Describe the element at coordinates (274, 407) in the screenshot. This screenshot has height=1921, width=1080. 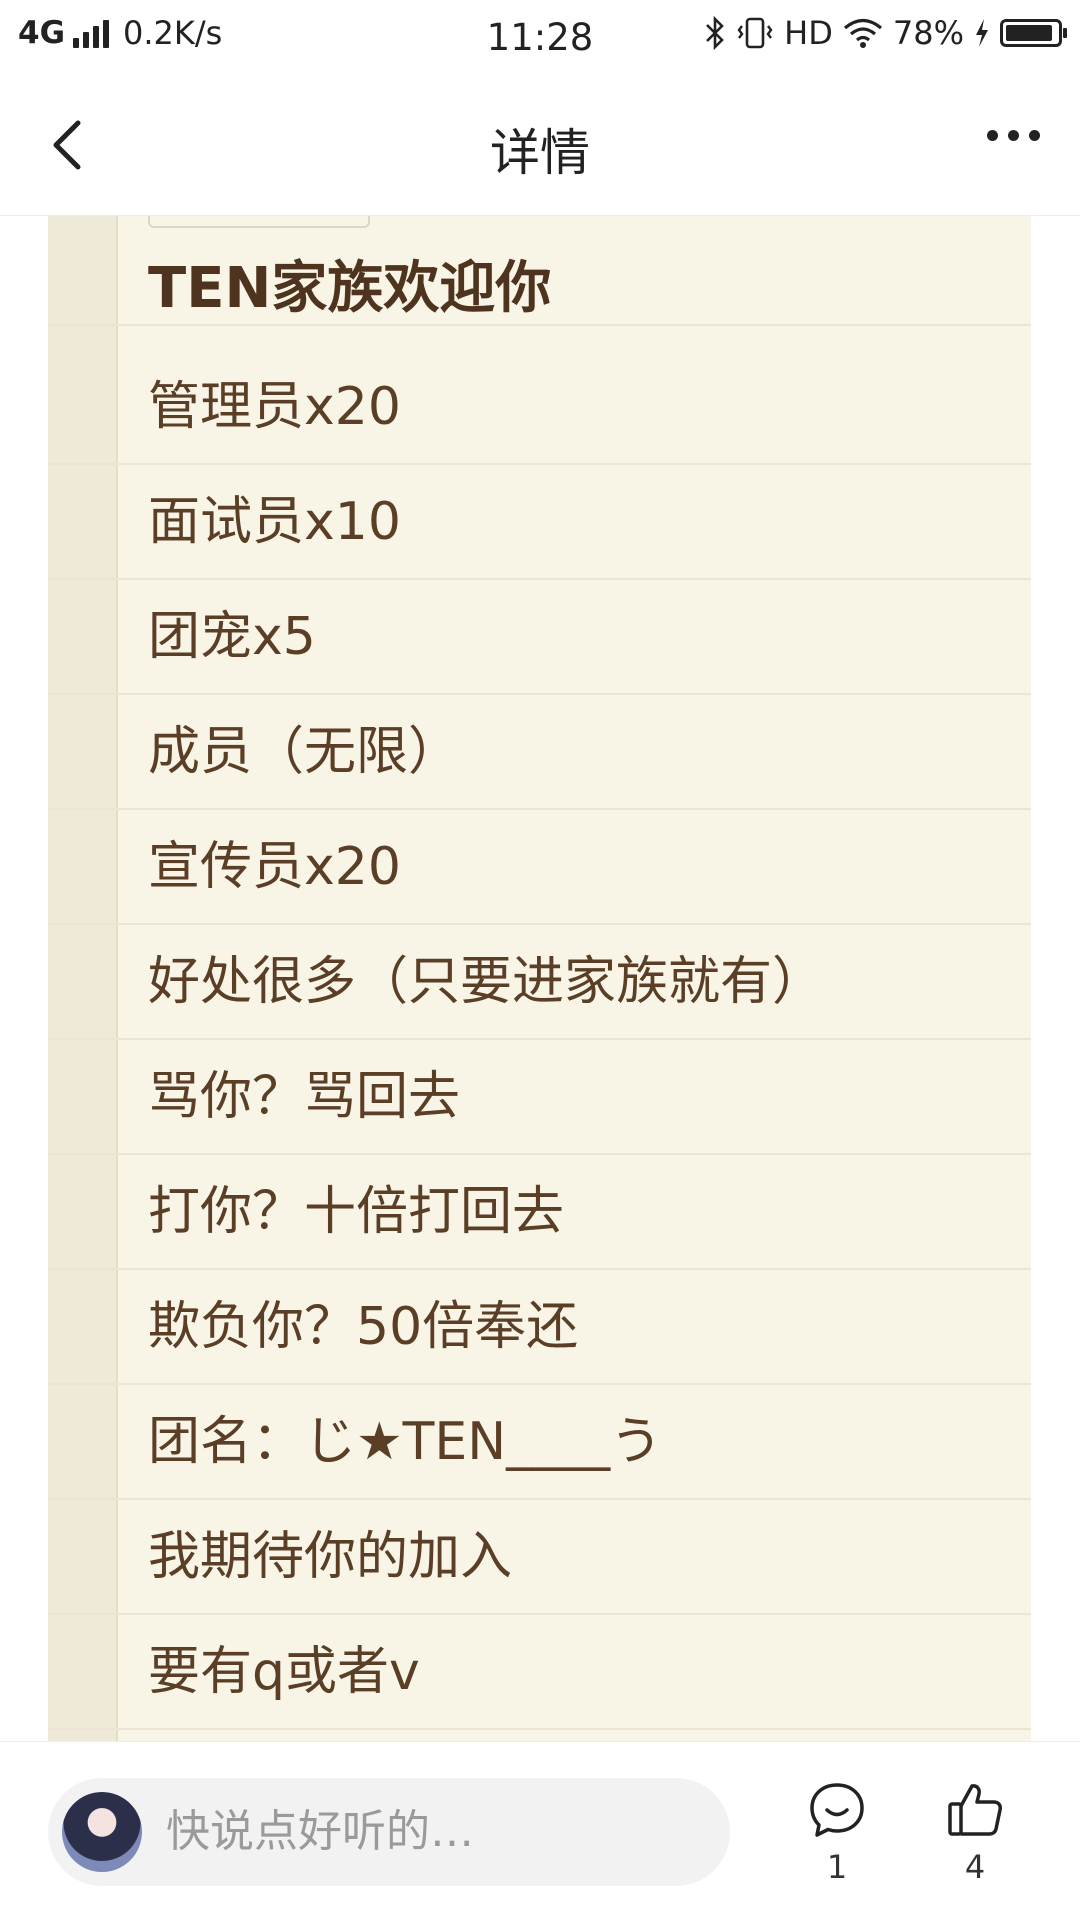
I see `note-line-text: 管理员x20` at that location.